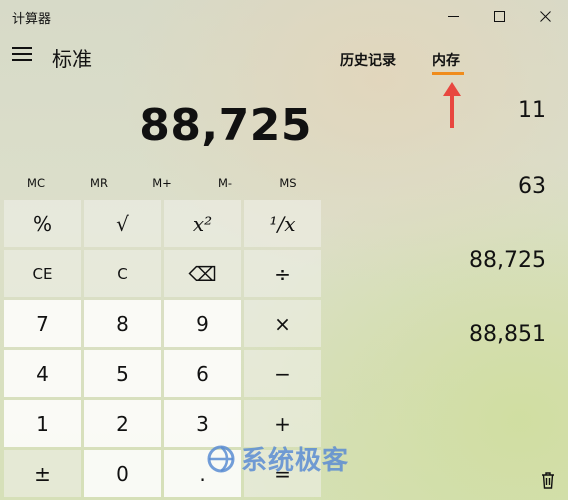 This screenshot has height=500, width=568. What do you see at coordinates (532, 110) in the screenshot?
I see `memory-item: 11` at bounding box center [532, 110].